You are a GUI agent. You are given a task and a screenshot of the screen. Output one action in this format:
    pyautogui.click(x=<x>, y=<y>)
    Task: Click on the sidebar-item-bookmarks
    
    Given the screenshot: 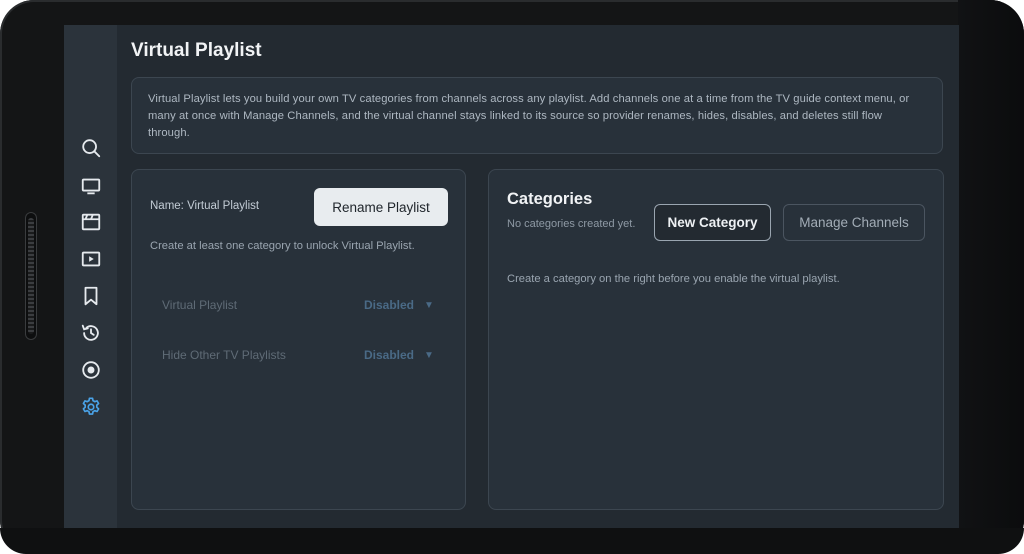 What is the action you would take?
    pyautogui.click(x=91, y=296)
    